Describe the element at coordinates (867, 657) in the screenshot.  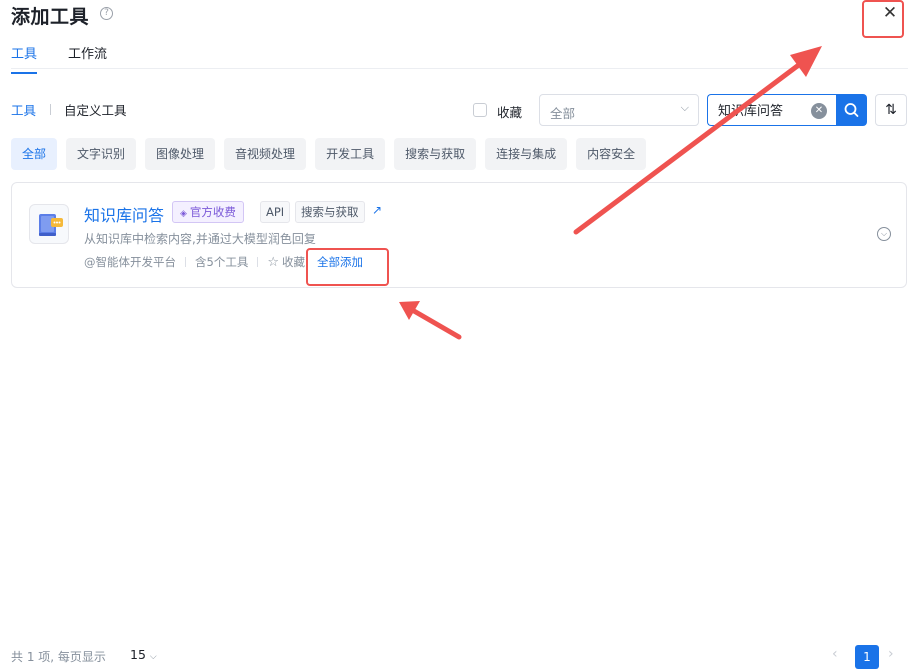
I see `page-number-button: 1` at that location.